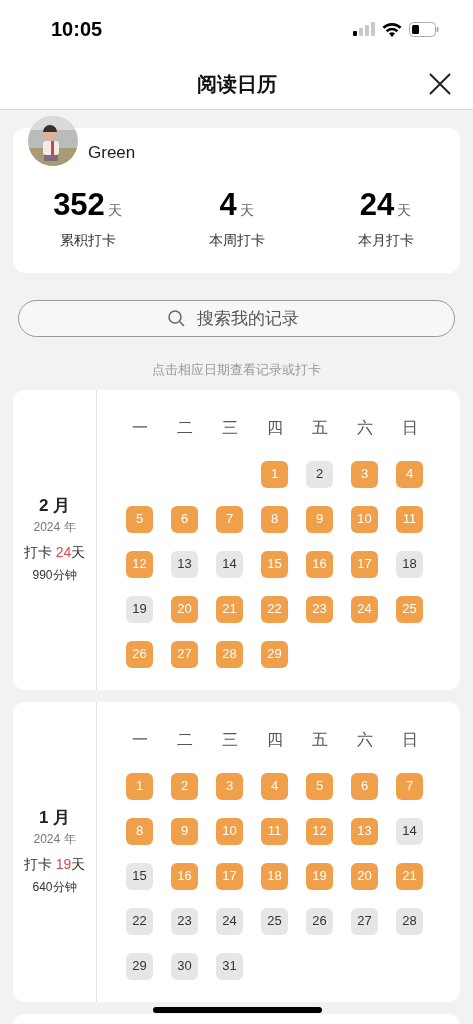 The width and height of the screenshot is (473, 1024). I want to click on status-time: 10:05, so click(77, 29).